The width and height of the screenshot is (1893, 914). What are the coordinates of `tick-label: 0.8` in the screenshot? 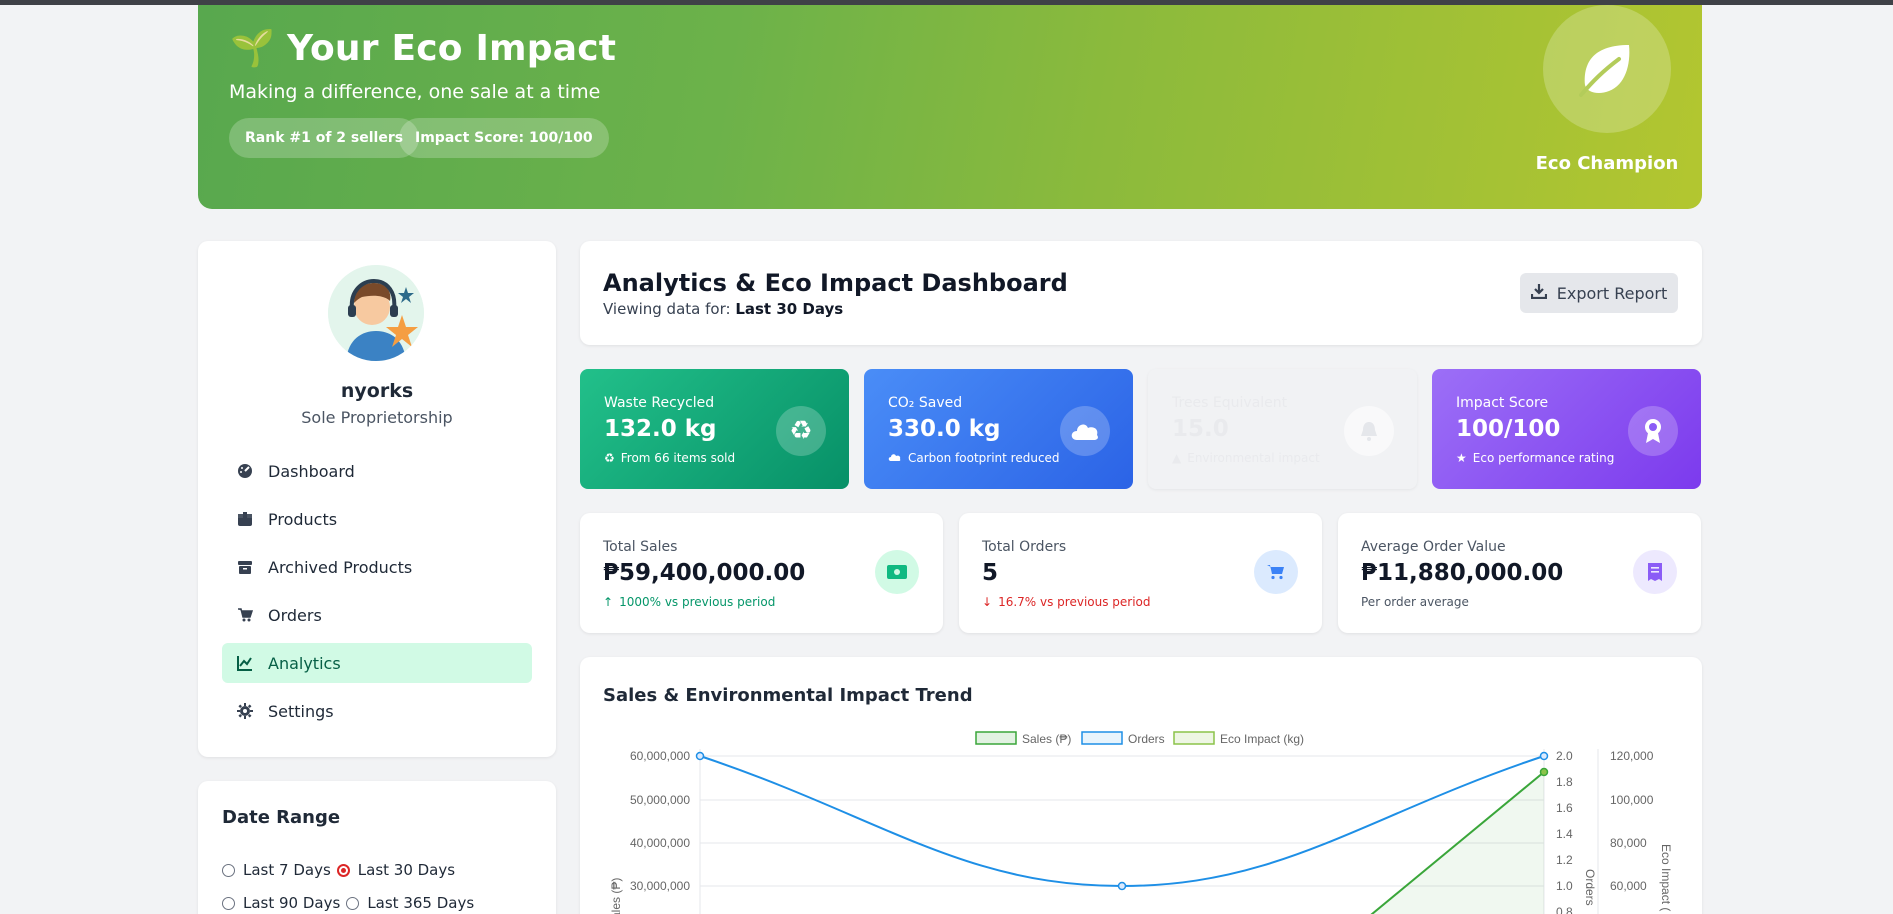 It's located at (1564, 909).